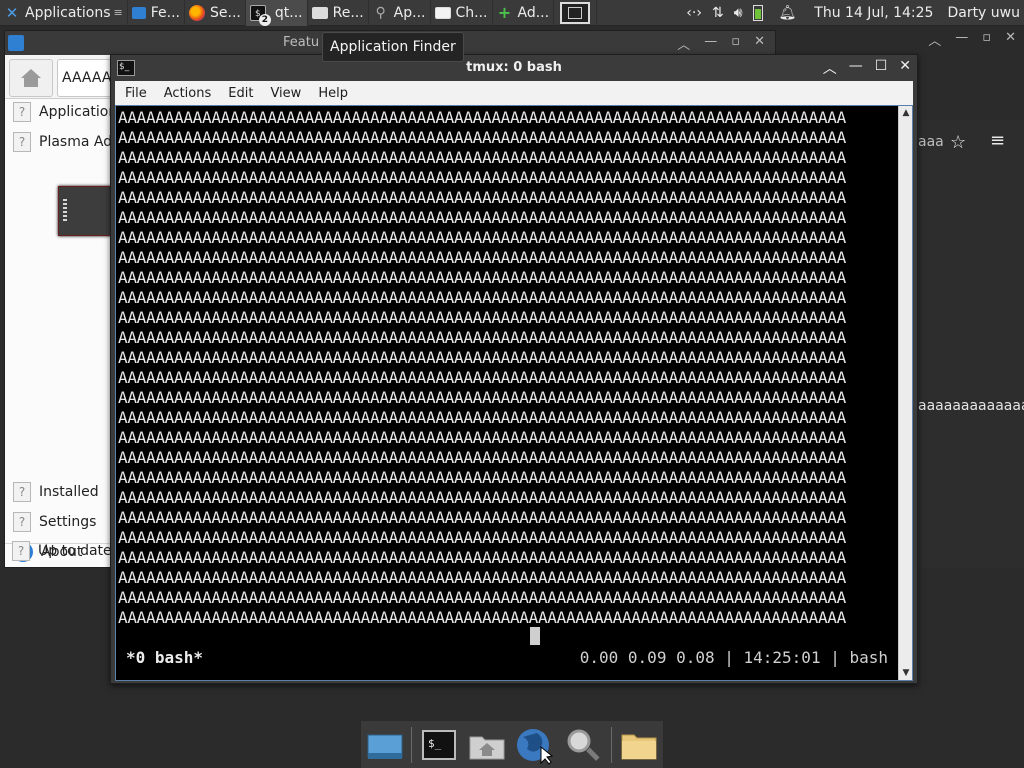 The image size is (1024, 768). Describe the element at coordinates (986, 39) in the screenshot. I see `restore-icon: ▫` at that location.